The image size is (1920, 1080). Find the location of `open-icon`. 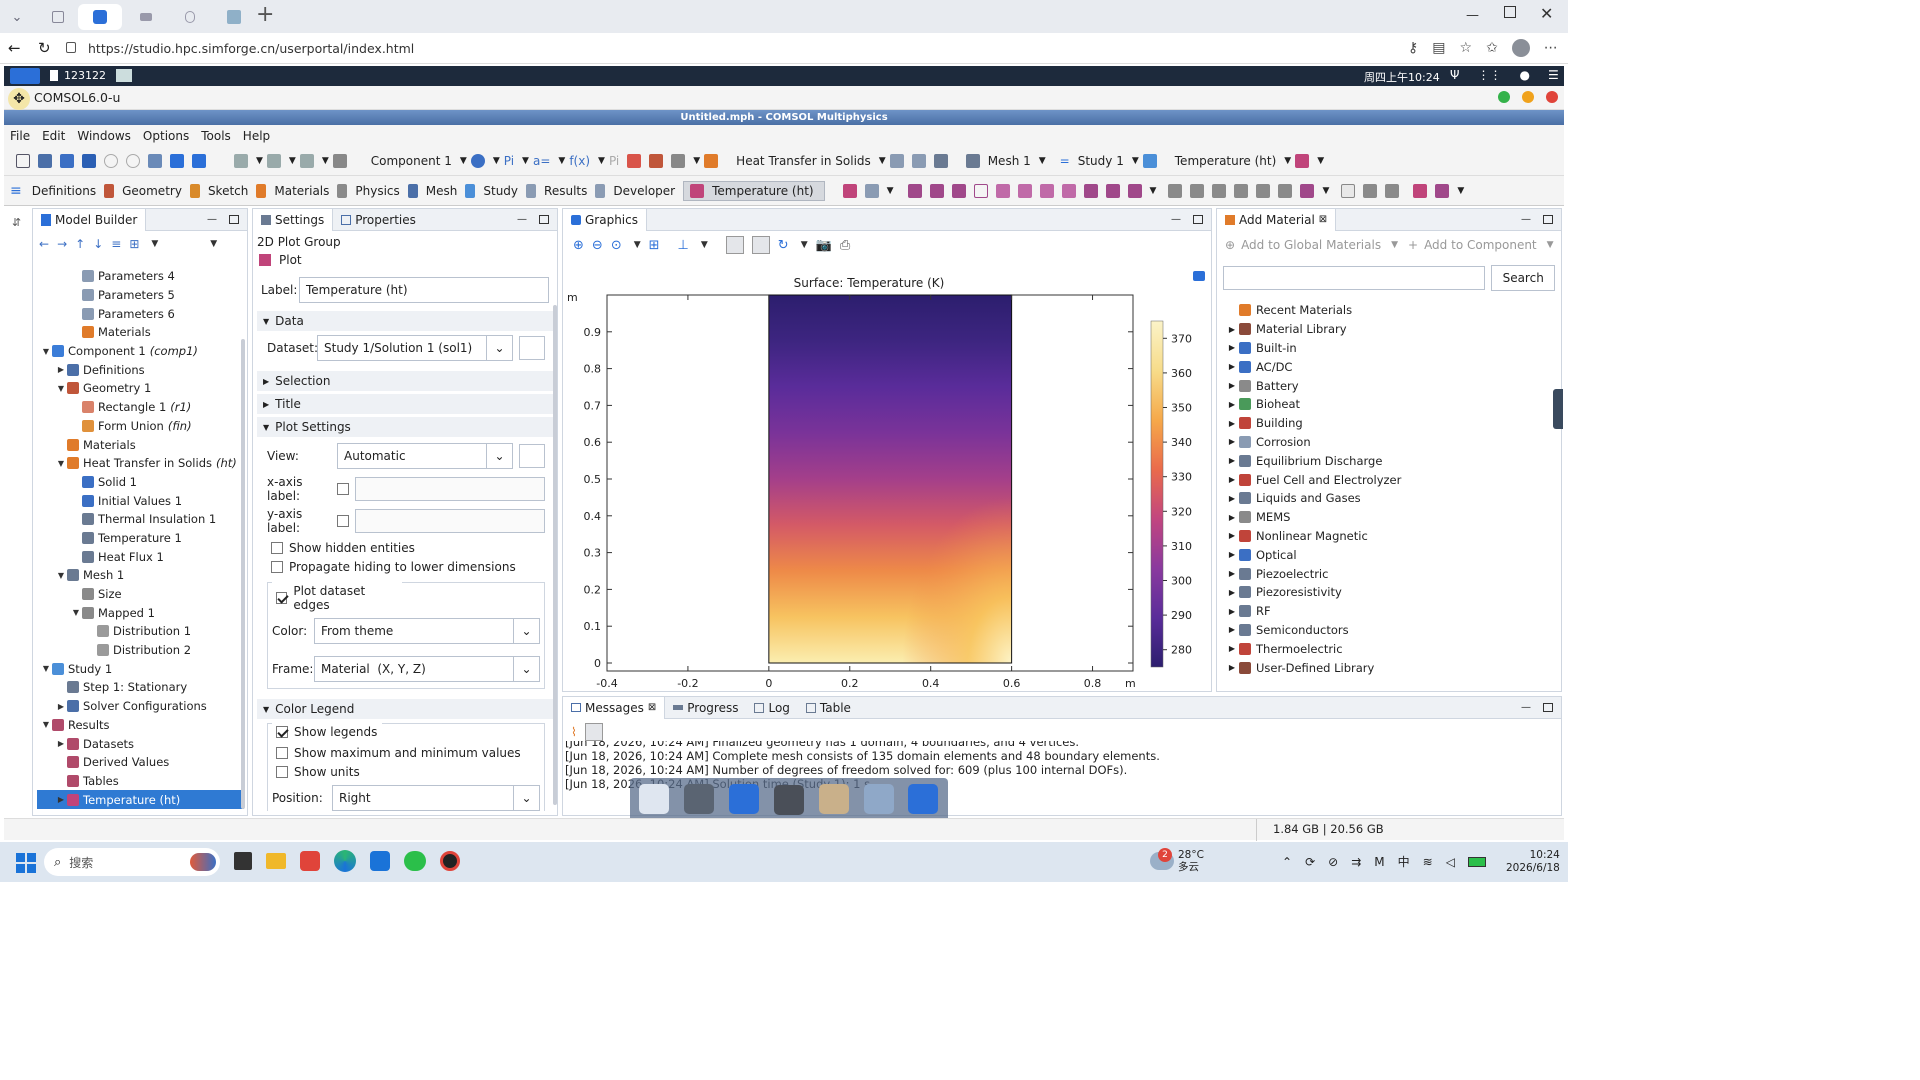

open-icon is located at coordinates (45, 160).